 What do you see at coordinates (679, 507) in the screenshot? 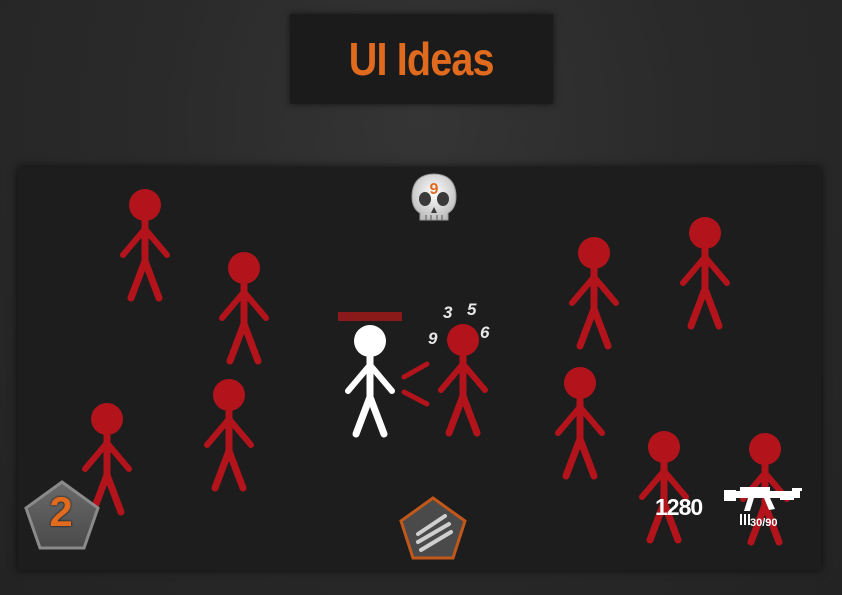
I see `score-value: 1280` at bounding box center [679, 507].